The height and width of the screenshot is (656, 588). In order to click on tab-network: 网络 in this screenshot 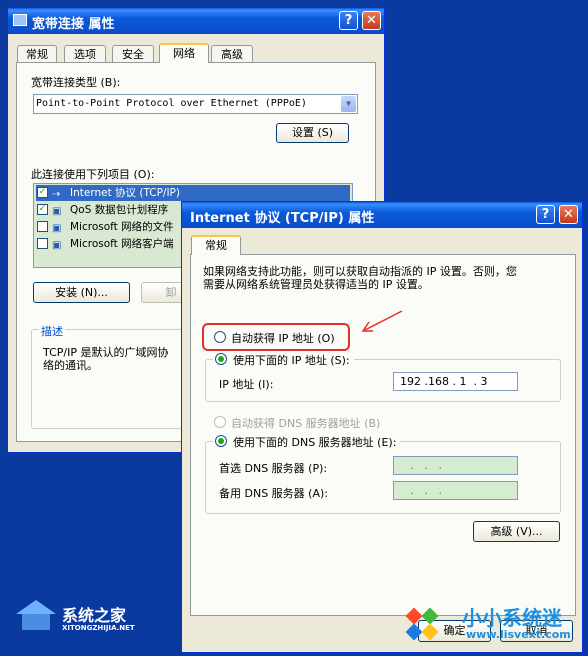, I will do `click(184, 53)`.